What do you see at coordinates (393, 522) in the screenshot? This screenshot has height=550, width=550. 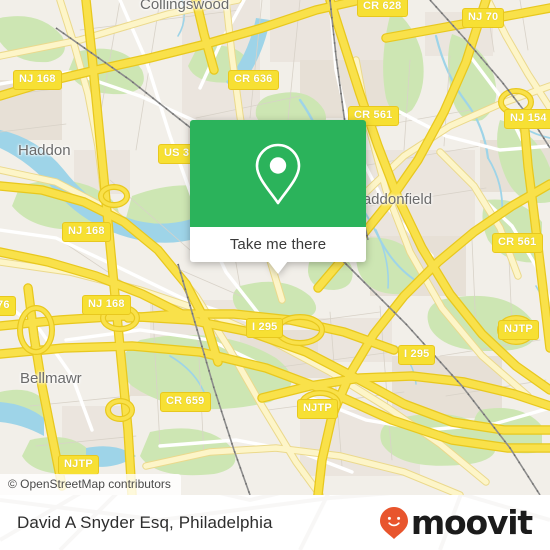 I see `moovit-smiley-pin-icon` at bounding box center [393, 522].